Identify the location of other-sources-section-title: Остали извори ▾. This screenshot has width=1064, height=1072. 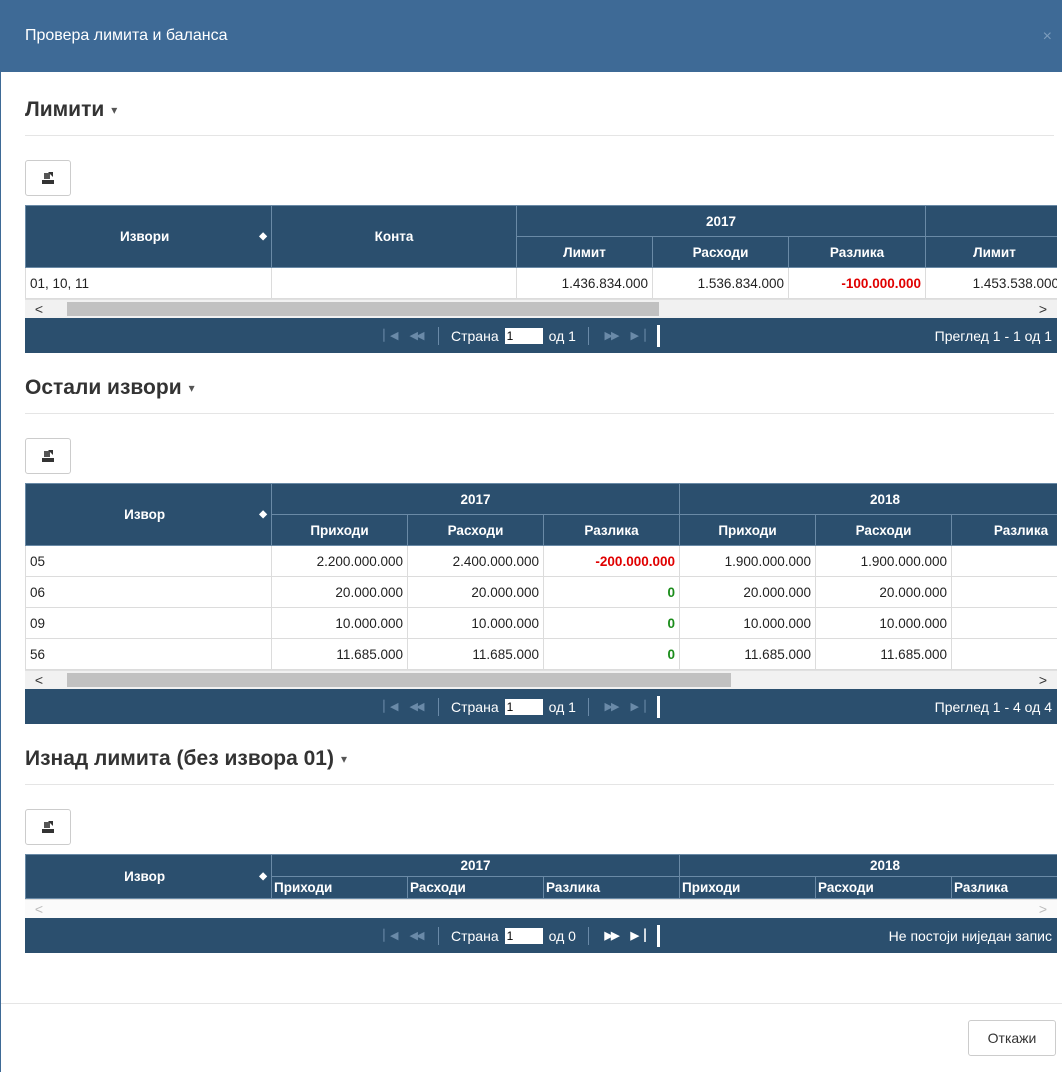
(539, 388).